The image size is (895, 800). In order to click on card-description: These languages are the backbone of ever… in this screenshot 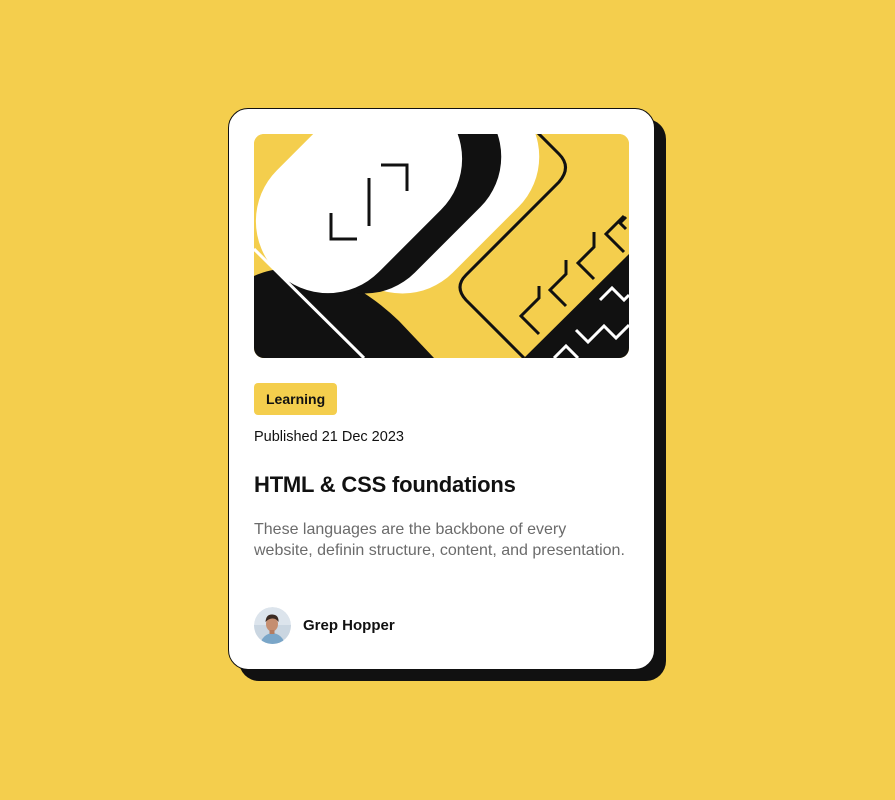, I will do `click(439, 540)`.